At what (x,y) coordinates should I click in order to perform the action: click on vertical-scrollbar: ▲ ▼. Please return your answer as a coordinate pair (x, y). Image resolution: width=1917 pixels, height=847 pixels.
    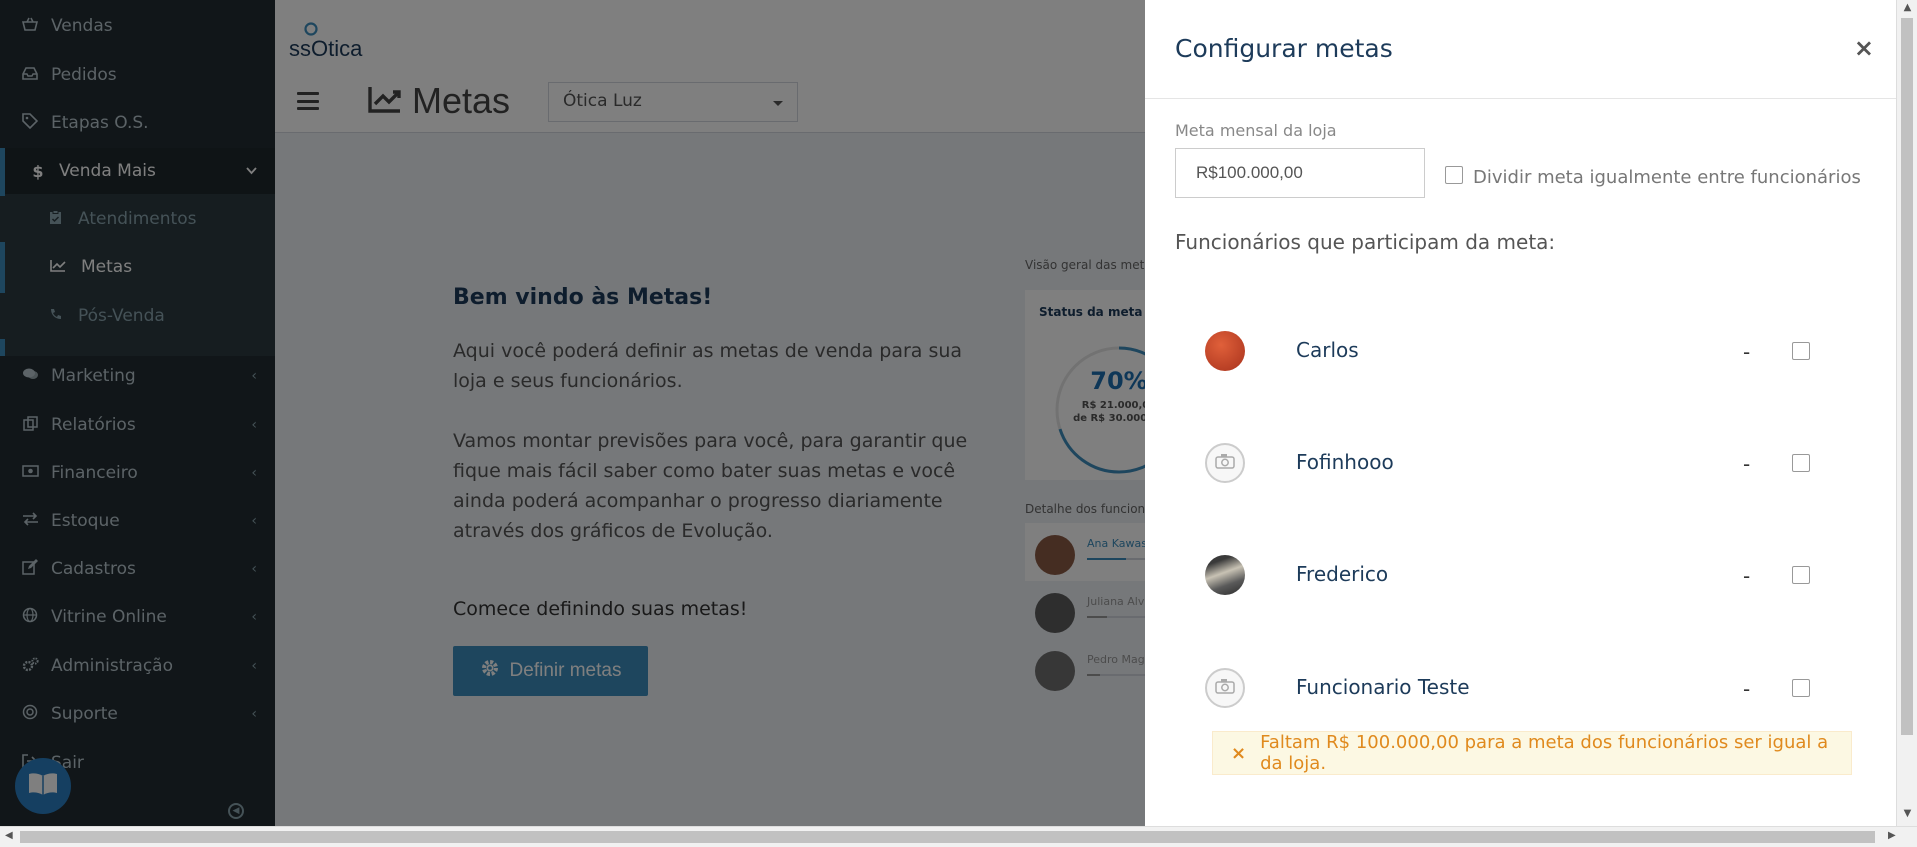
    Looking at the image, I should click on (1906, 413).